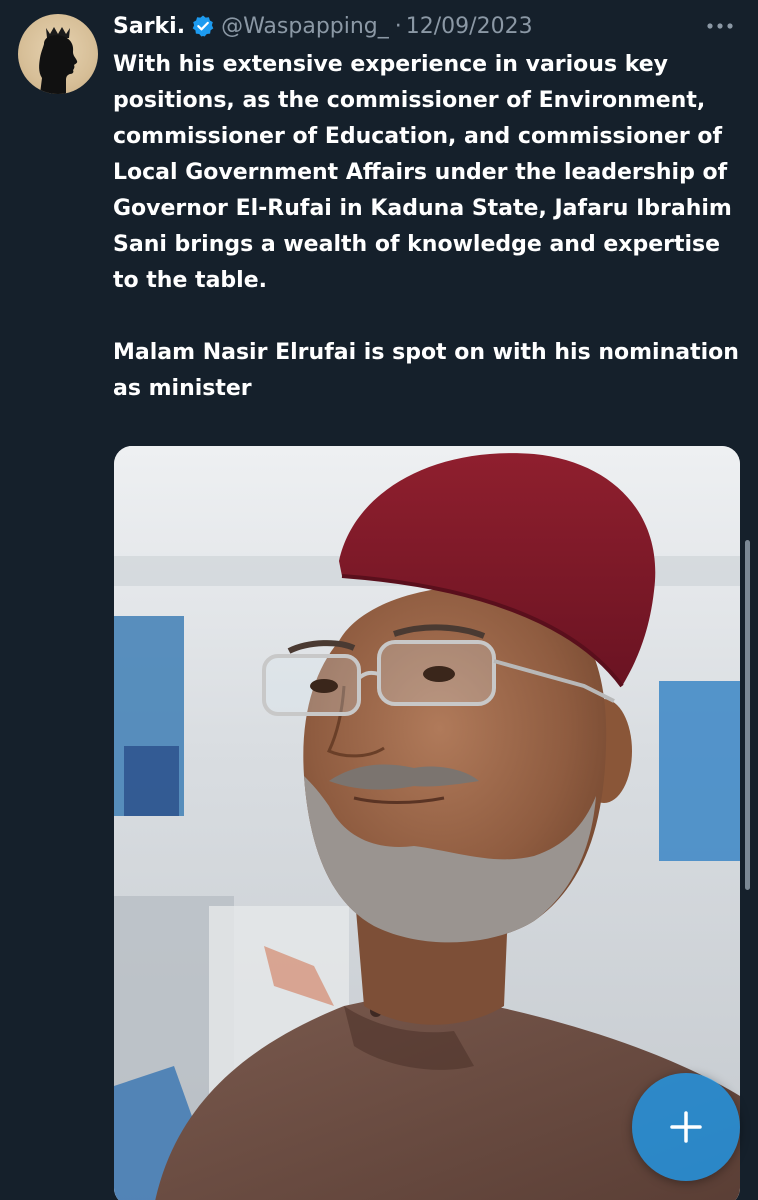 The width and height of the screenshot is (758, 1200). I want to click on tweet-header: Sarki. @Waspapping_ · 12/09/2023, so click(323, 26).